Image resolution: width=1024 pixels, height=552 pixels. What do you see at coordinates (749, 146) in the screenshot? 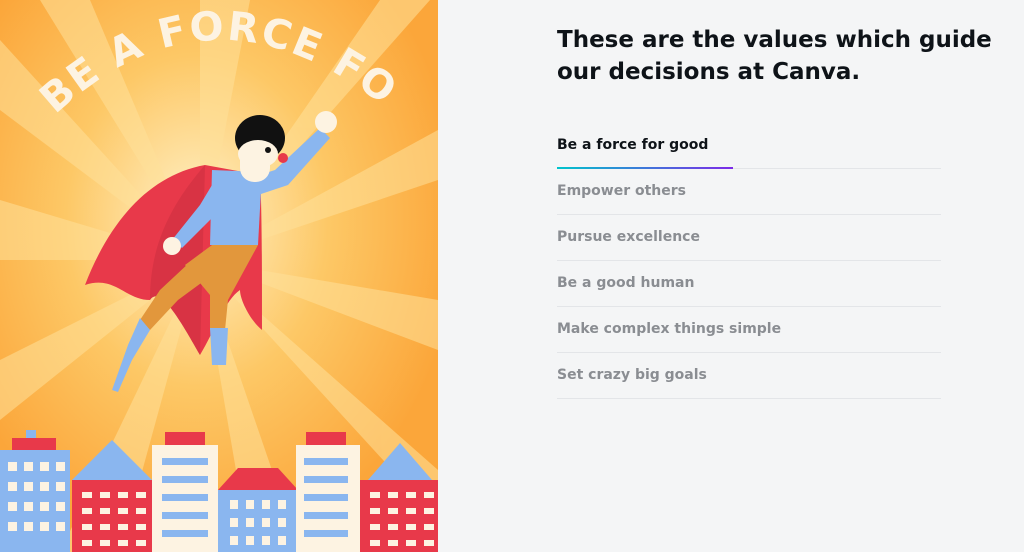
I see `tab-be-a-force-for-good: Be a force for good` at bounding box center [749, 146].